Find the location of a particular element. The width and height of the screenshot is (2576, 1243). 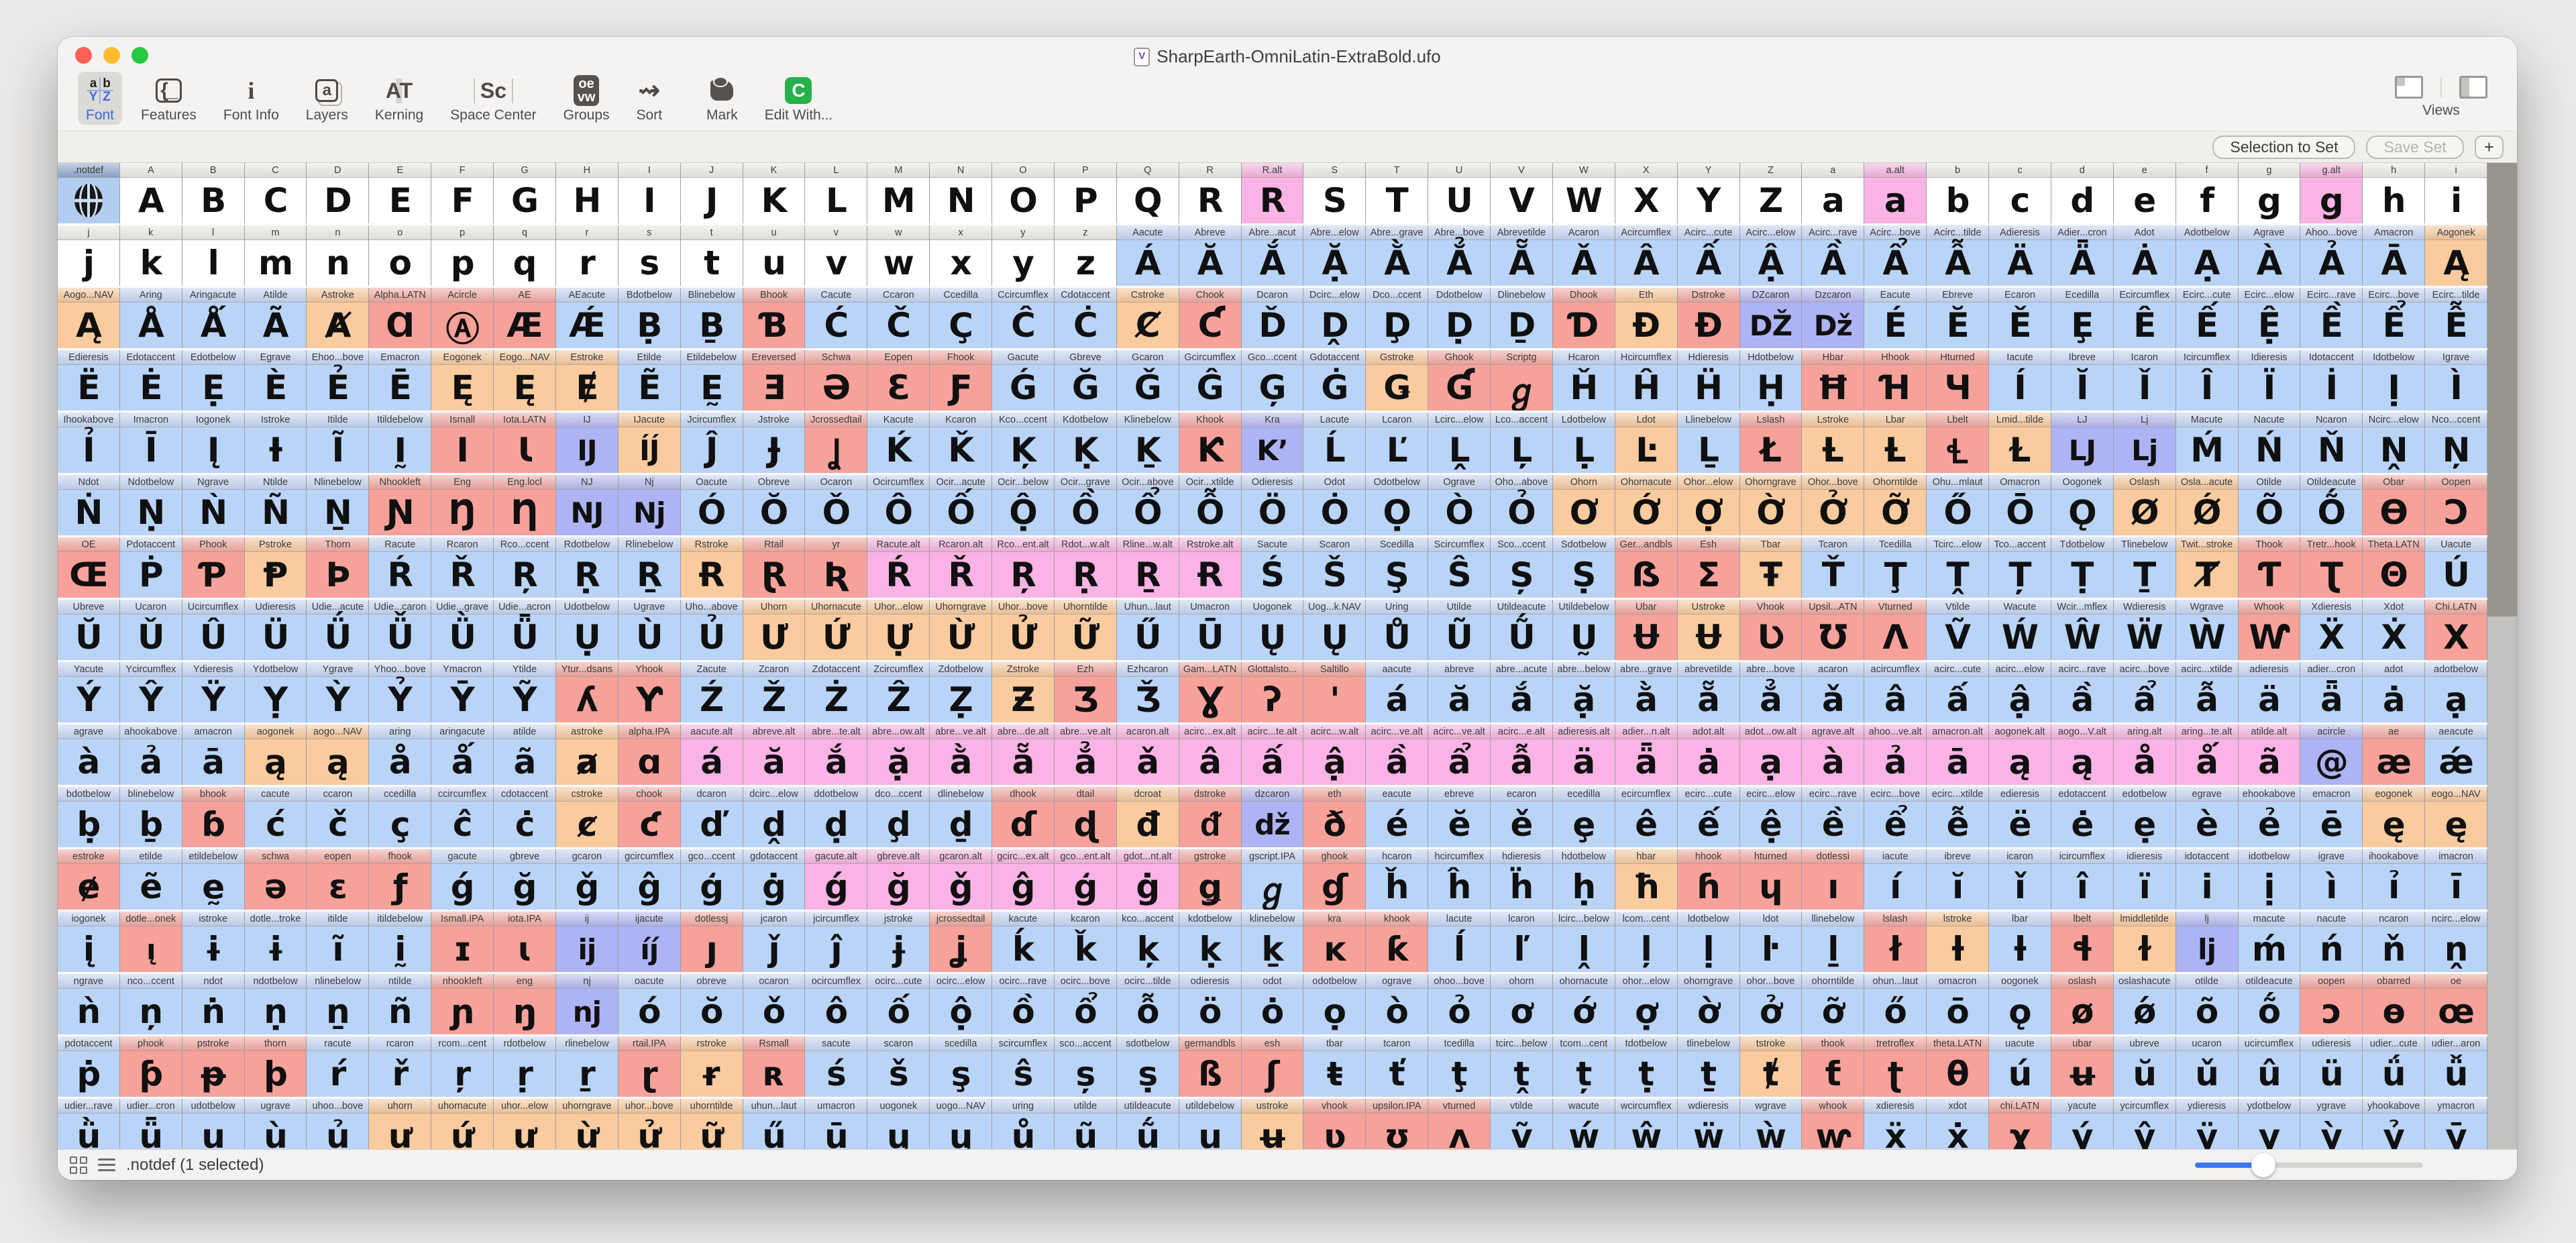

glyph-cell: hcaron ȟ is located at coordinates (1397, 879).